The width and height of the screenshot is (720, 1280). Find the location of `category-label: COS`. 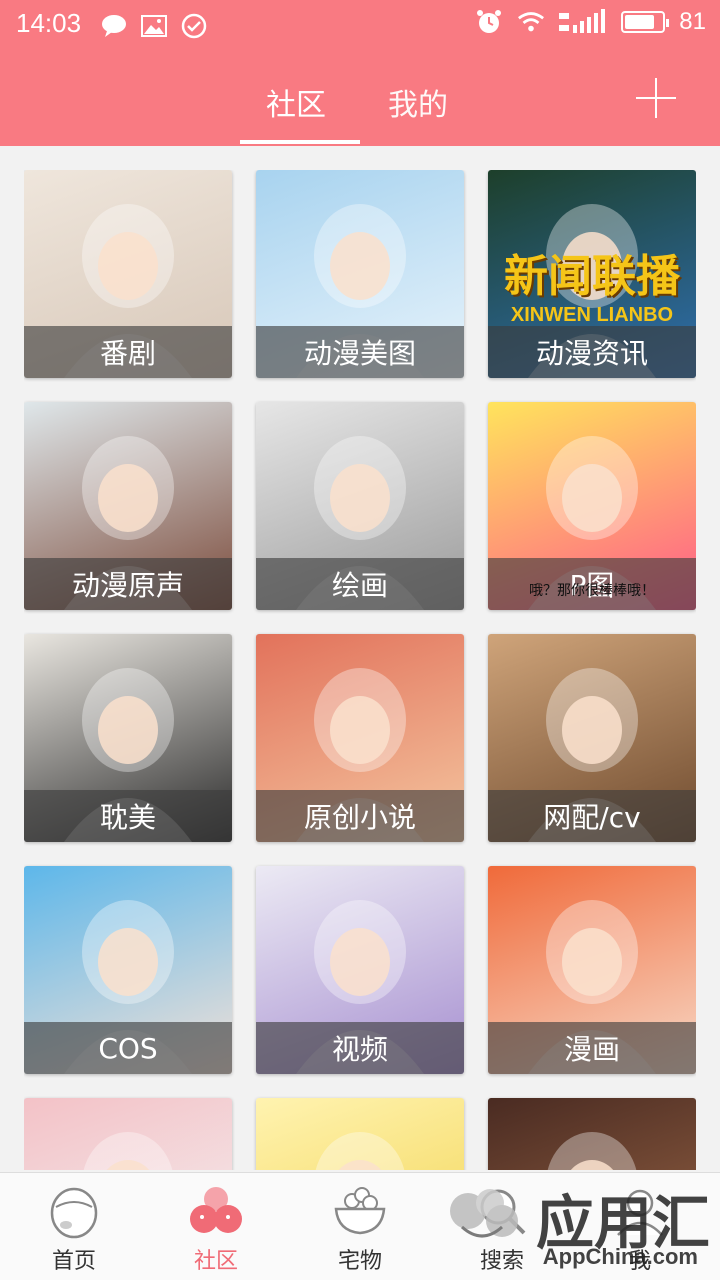

category-label: COS is located at coordinates (128, 1048).